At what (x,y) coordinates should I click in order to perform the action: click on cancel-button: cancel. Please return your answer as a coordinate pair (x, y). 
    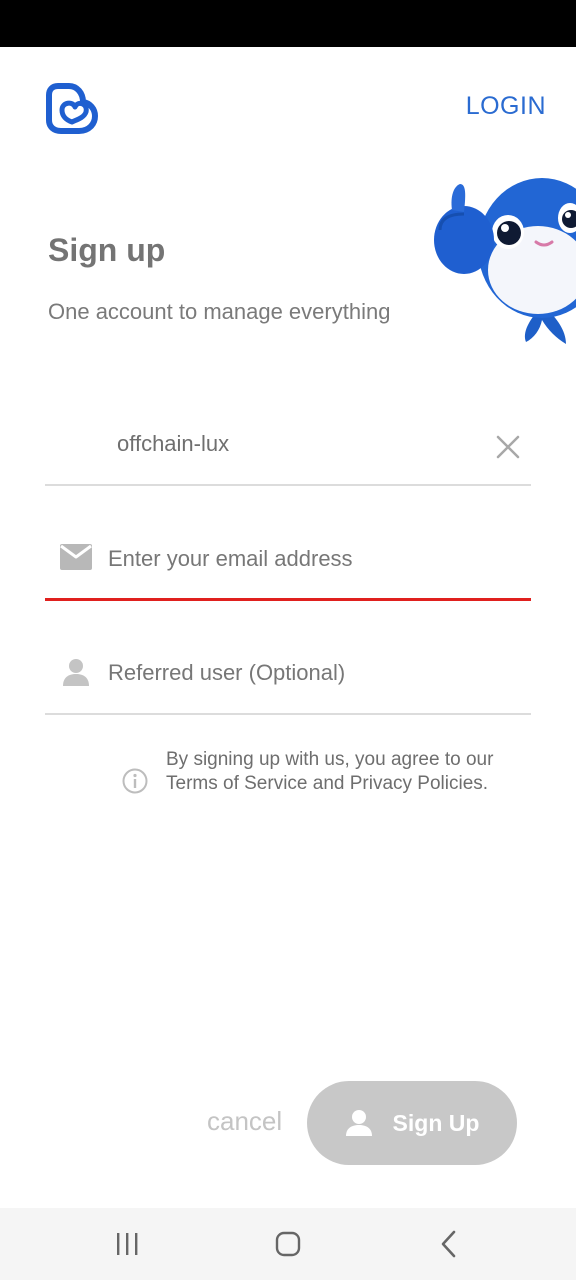
    Looking at the image, I should click on (244, 1121).